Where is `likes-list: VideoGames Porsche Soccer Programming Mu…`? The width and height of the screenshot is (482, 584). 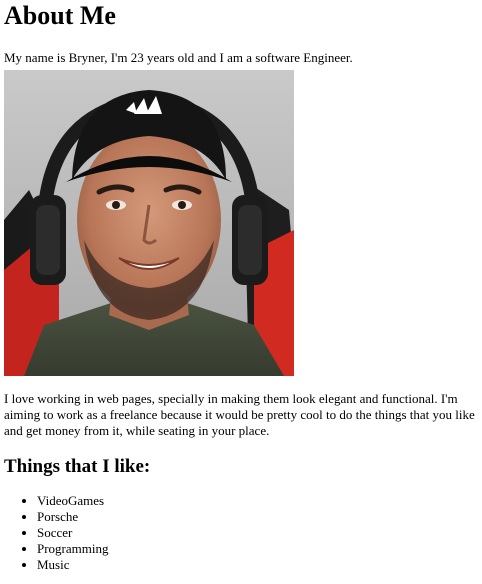
likes-list: VideoGames Porsche Soccer Programming Mu… is located at coordinates (241, 533).